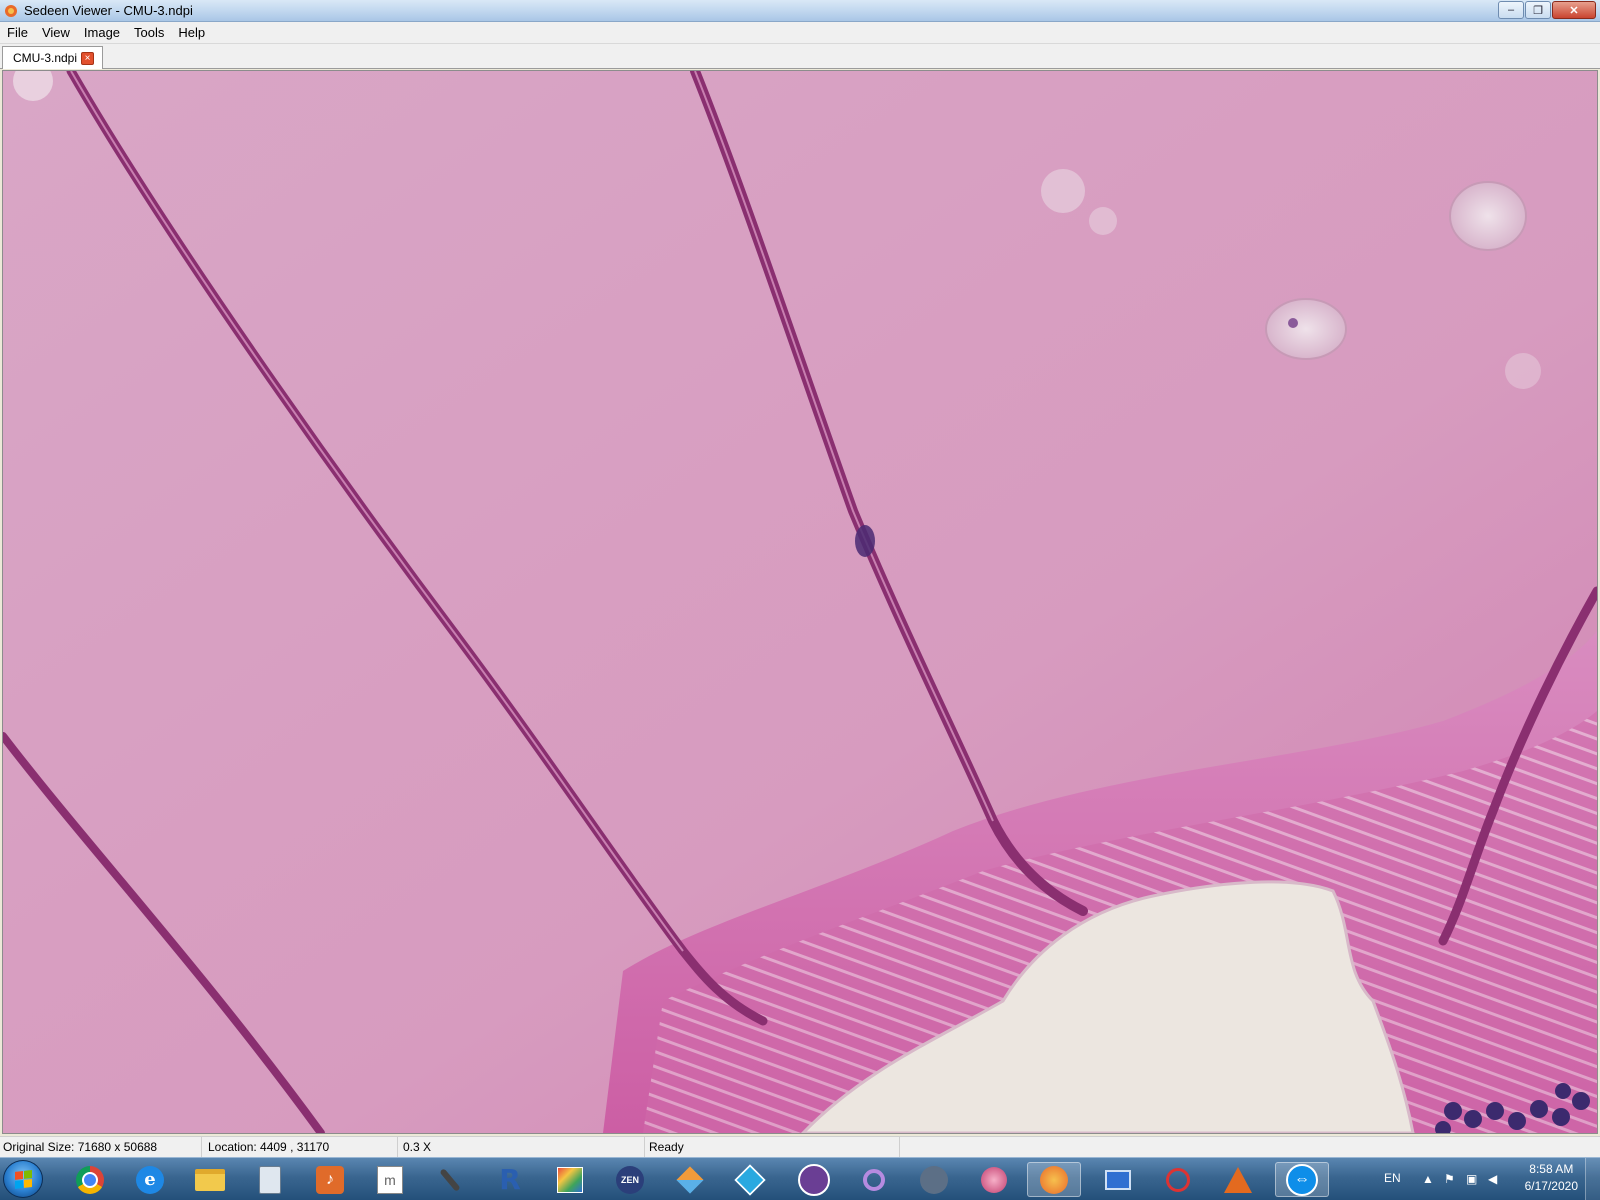 The image size is (1600, 1200). Describe the element at coordinates (814, 1179) in the screenshot. I see `cat-icon` at that location.